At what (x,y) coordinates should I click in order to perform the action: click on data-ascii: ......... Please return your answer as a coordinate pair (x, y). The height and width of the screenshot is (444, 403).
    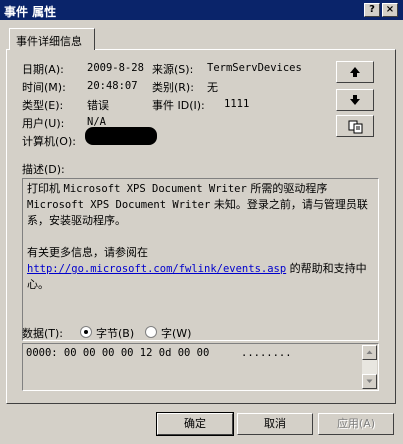
    Looking at the image, I should click on (266, 353).